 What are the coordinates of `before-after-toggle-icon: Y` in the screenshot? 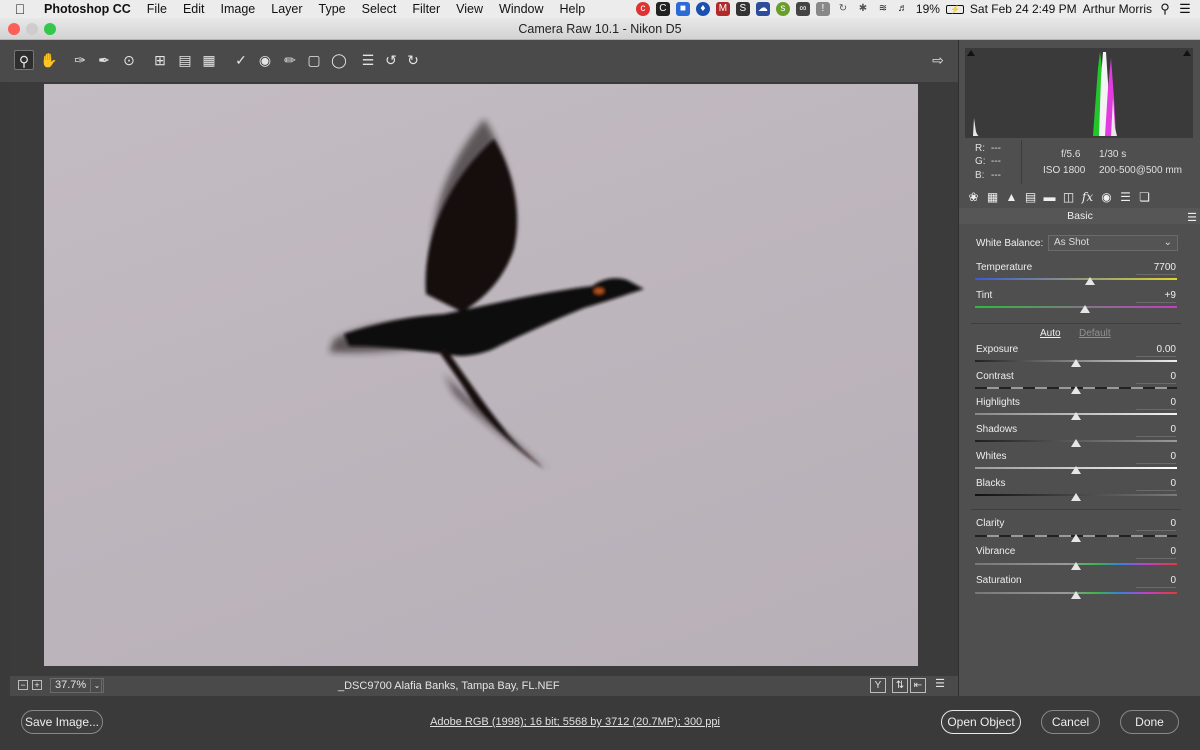 It's located at (878, 685).